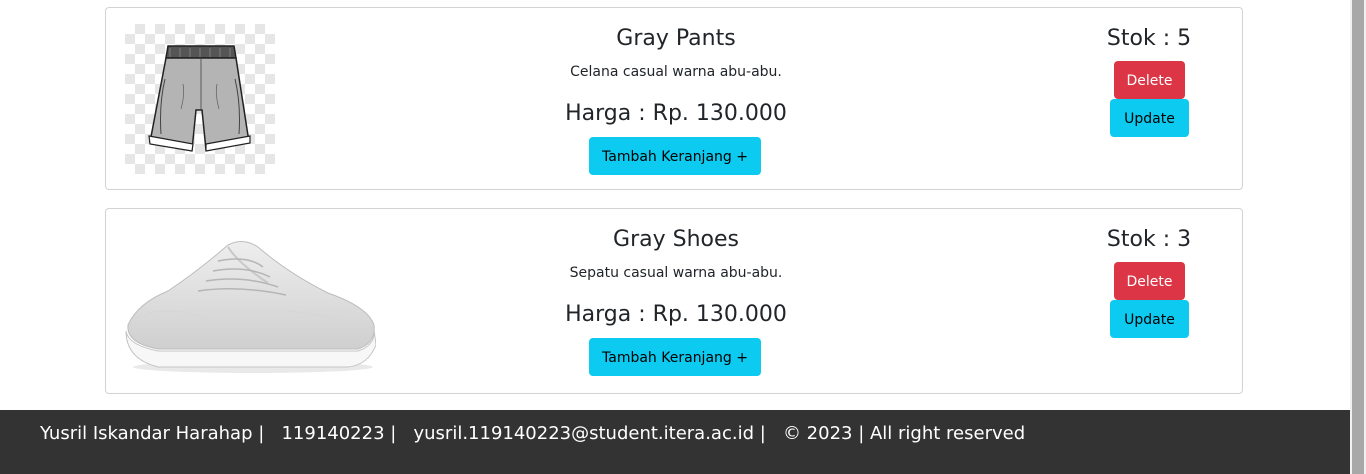  I want to click on pants-image, so click(199, 98).